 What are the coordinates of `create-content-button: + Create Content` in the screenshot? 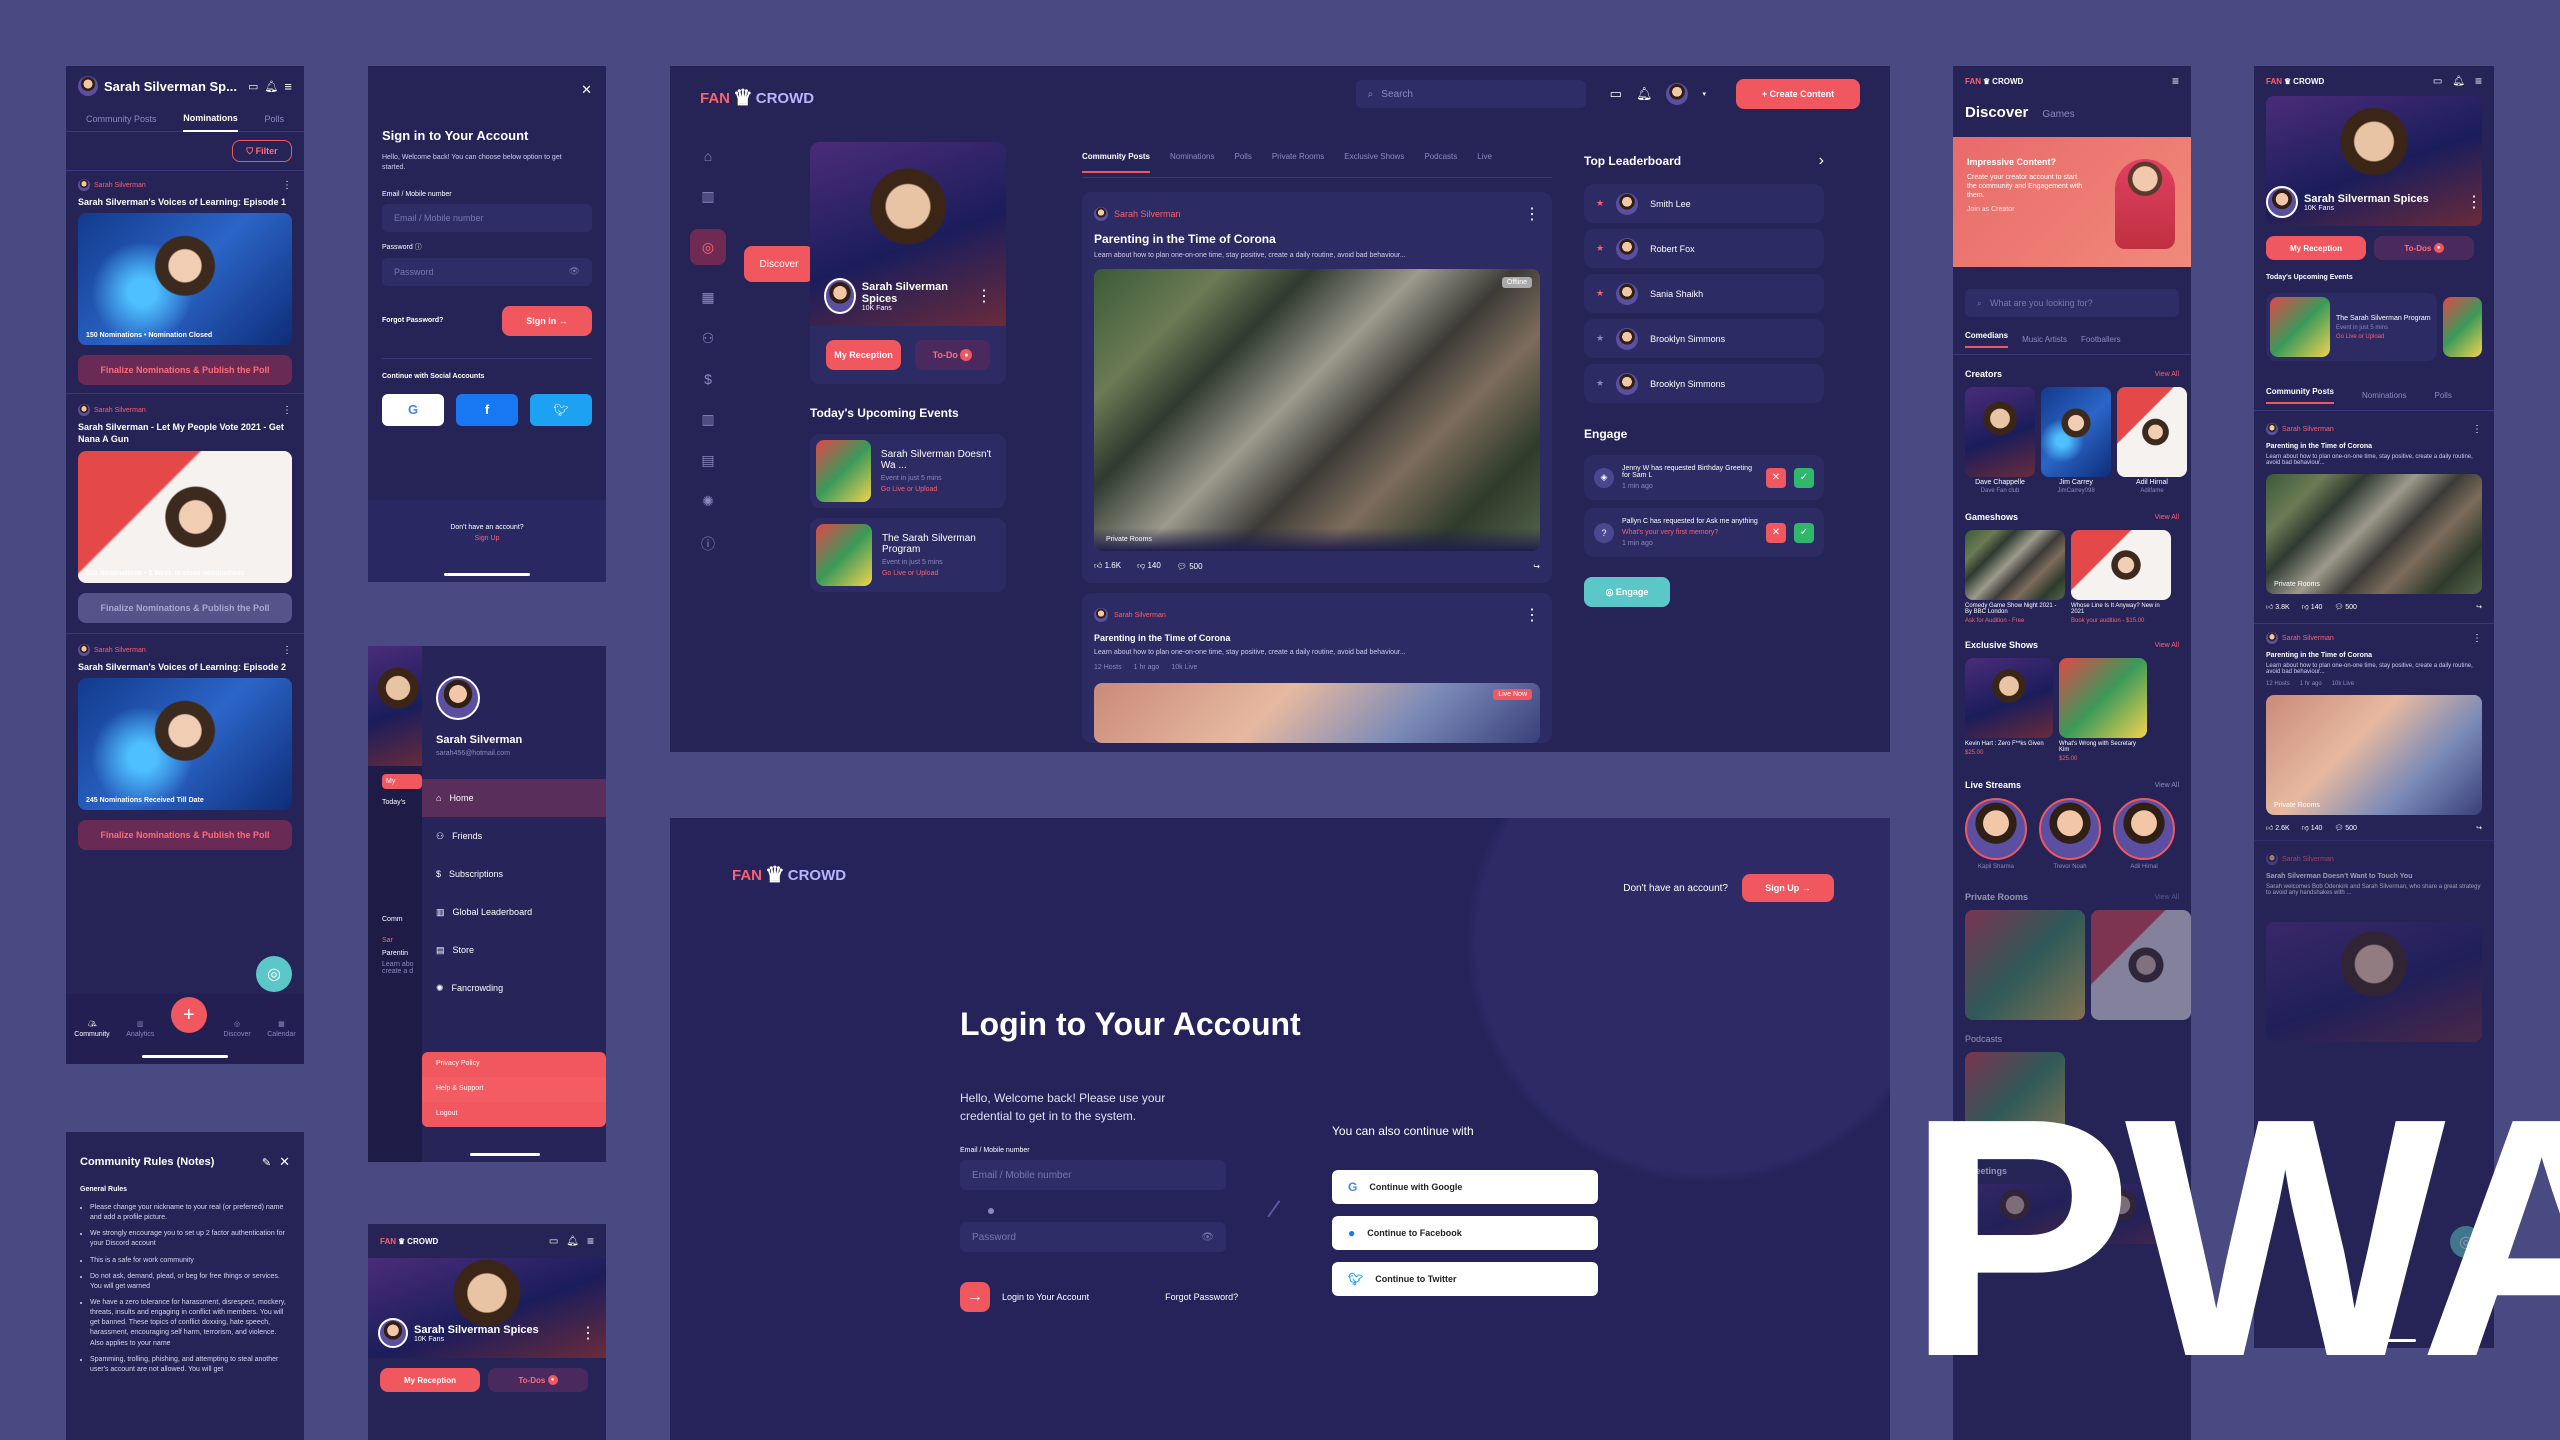 It's located at (1798, 94).